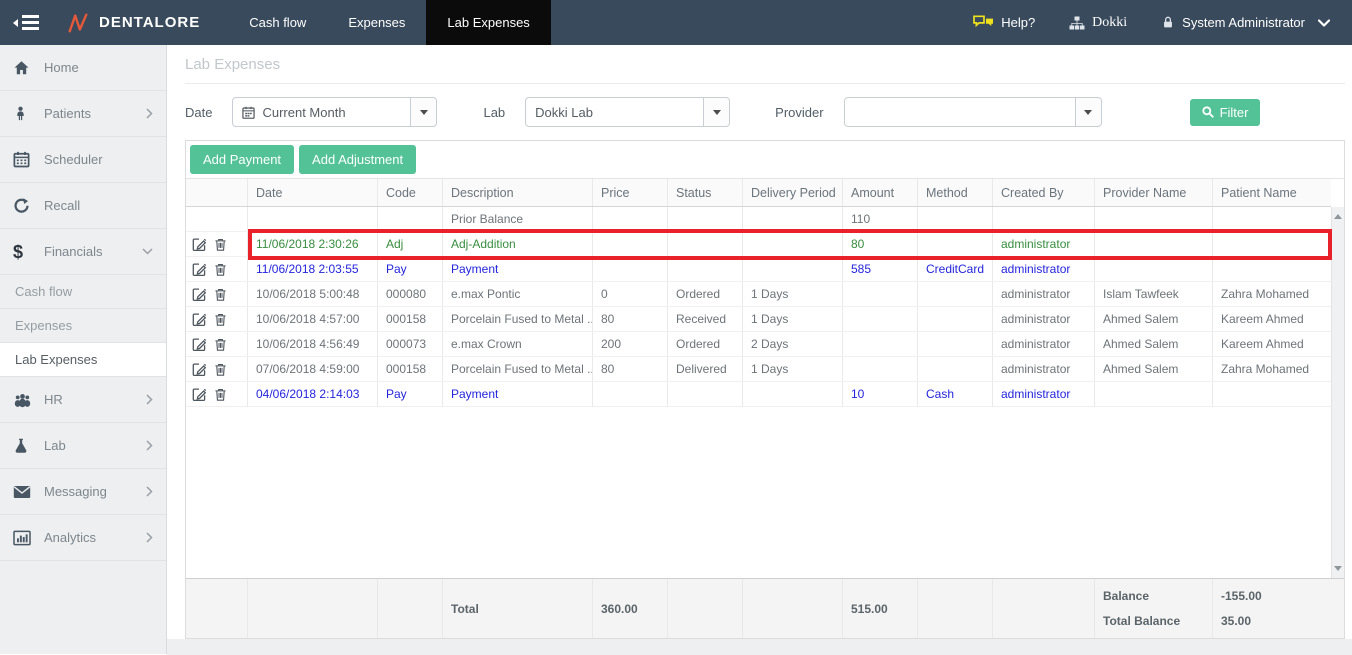 This screenshot has width=1352, height=655. What do you see at coordinates (1234, 112) in the screenshot?
I see `filter-button-label: Filter` at bounding box center [1234, 112].